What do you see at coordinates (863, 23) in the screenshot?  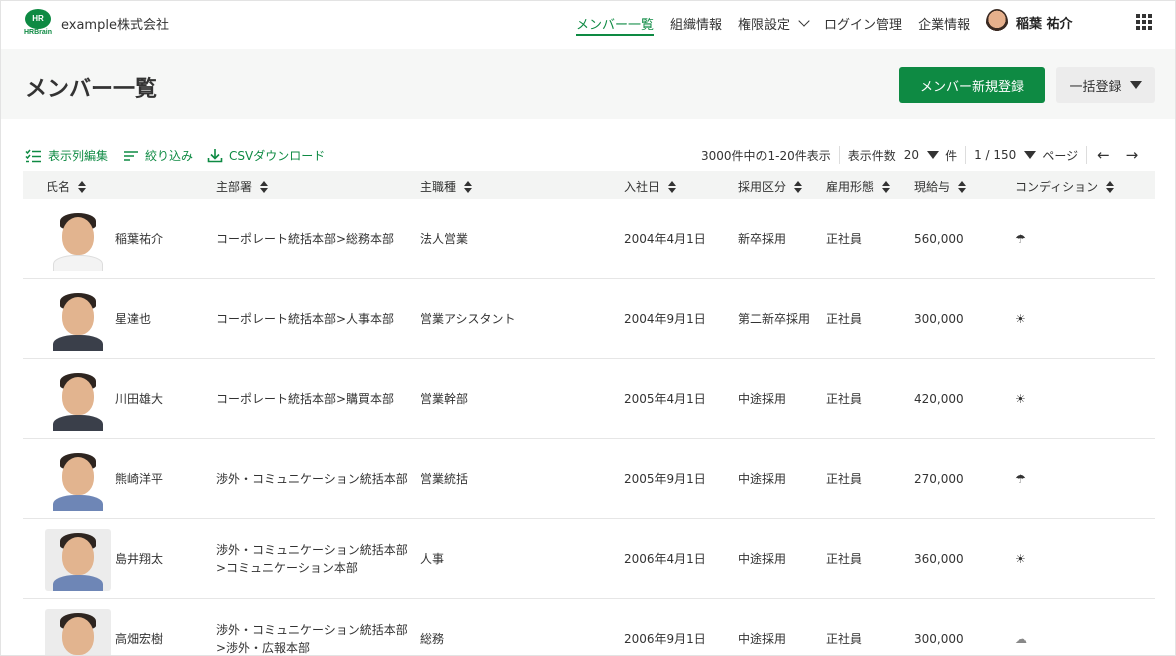 I see `nav-login-management: ログイン管理` at bounding box center [863, 23].